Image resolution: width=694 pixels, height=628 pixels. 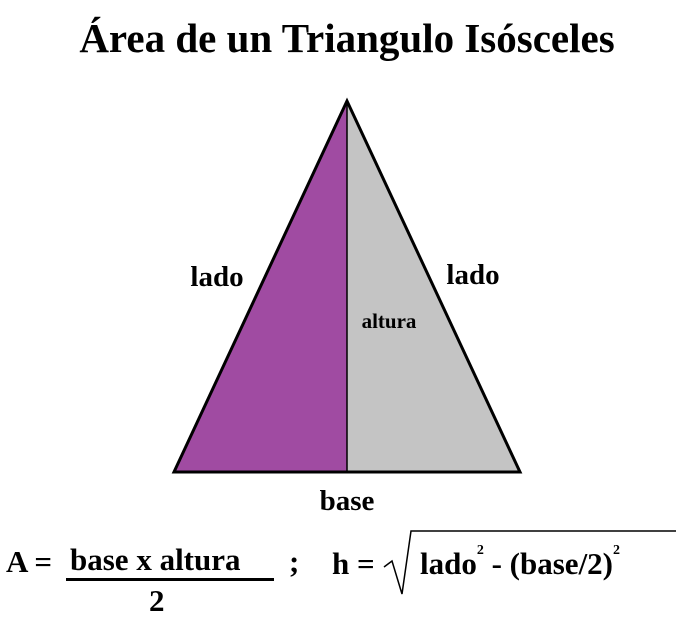 I want to click on radicand-term-half-base: - (base/2), so click(x=552, y=563).